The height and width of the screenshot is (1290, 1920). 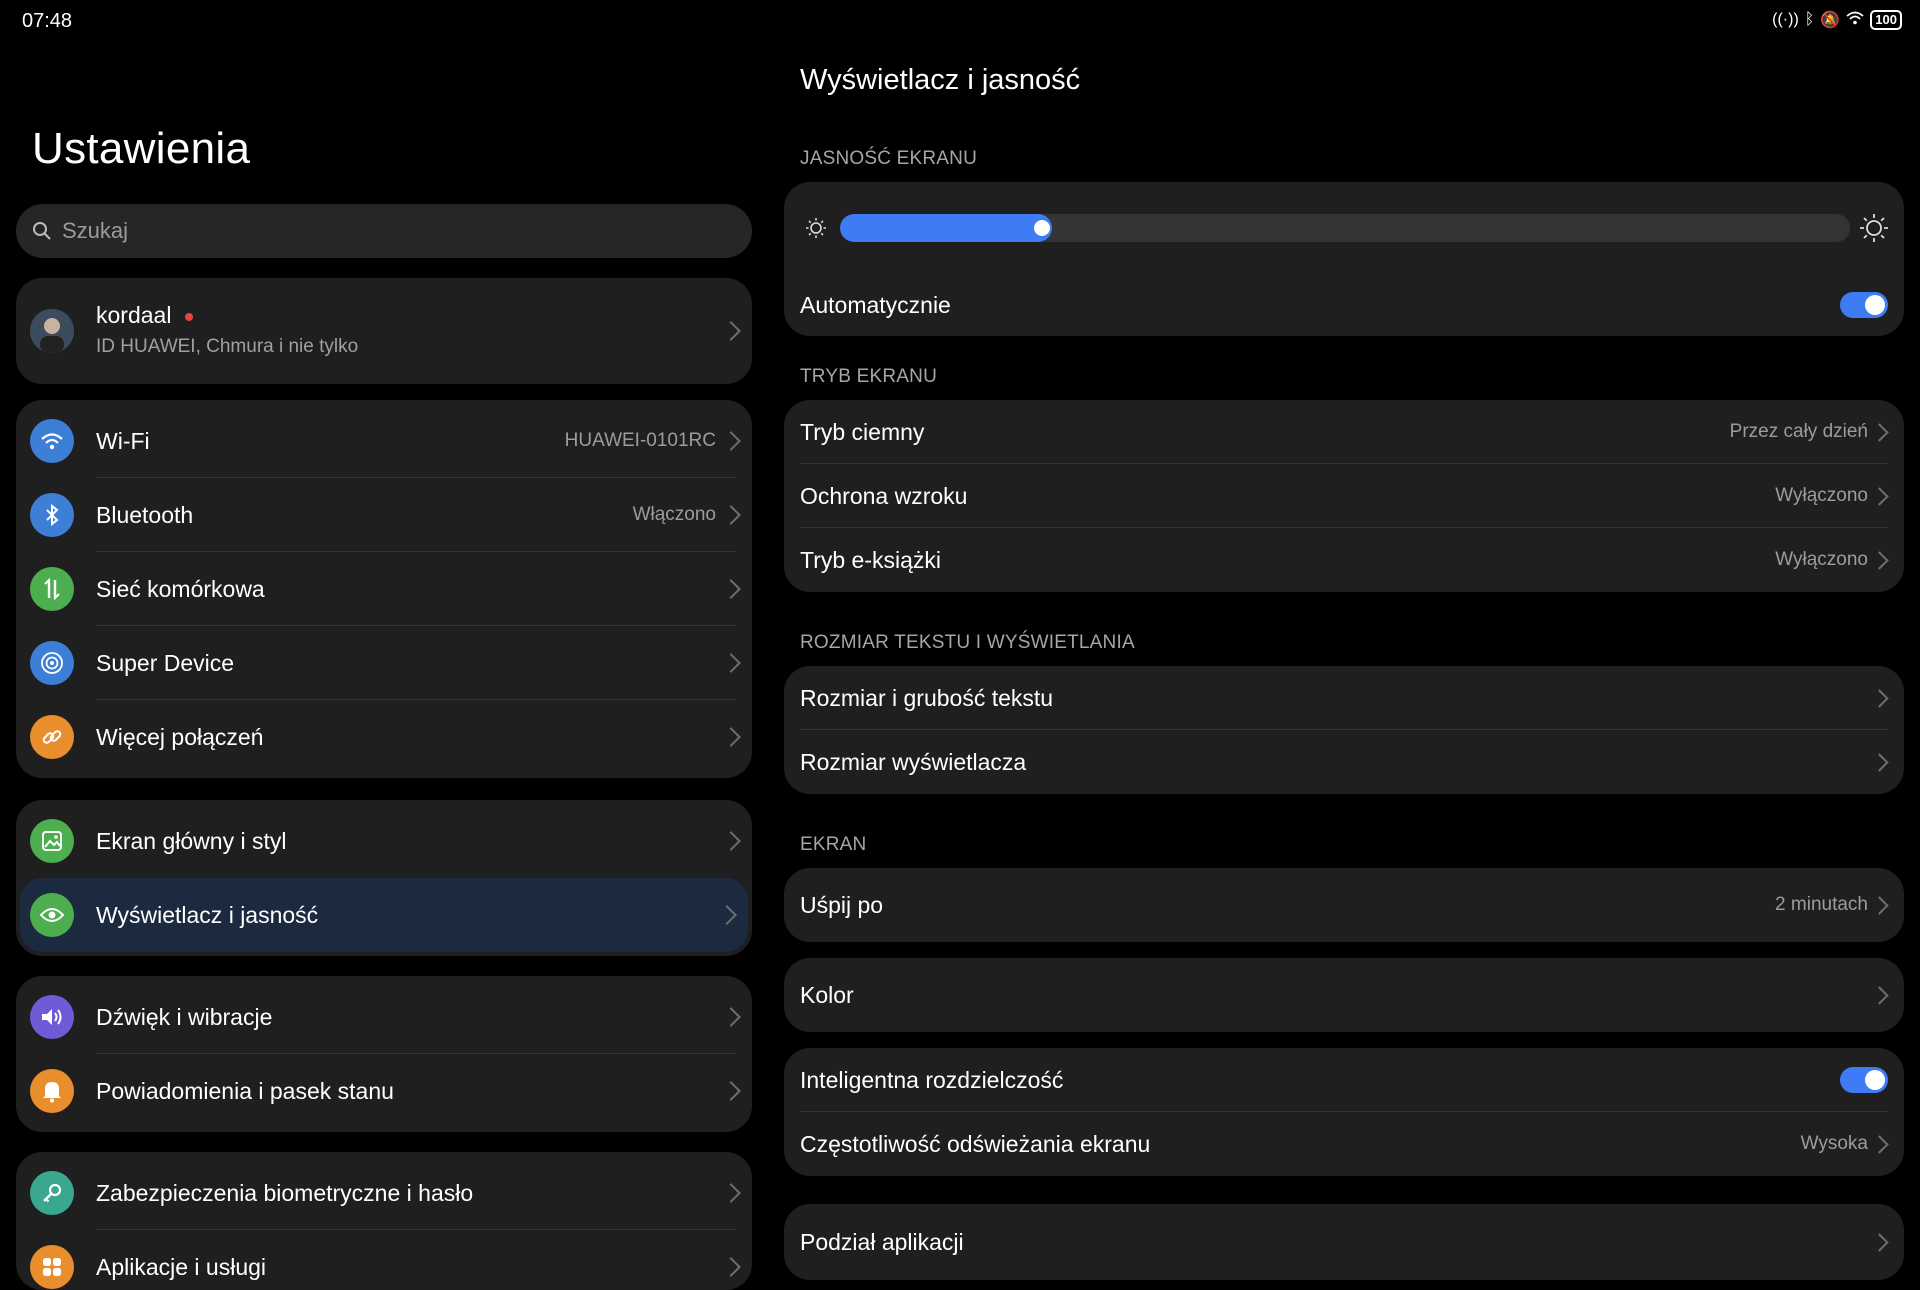 I want to click on sidebar-item-wifi: Wi-Fi HUAWEI-0101RC, so click(x=384, y=441).